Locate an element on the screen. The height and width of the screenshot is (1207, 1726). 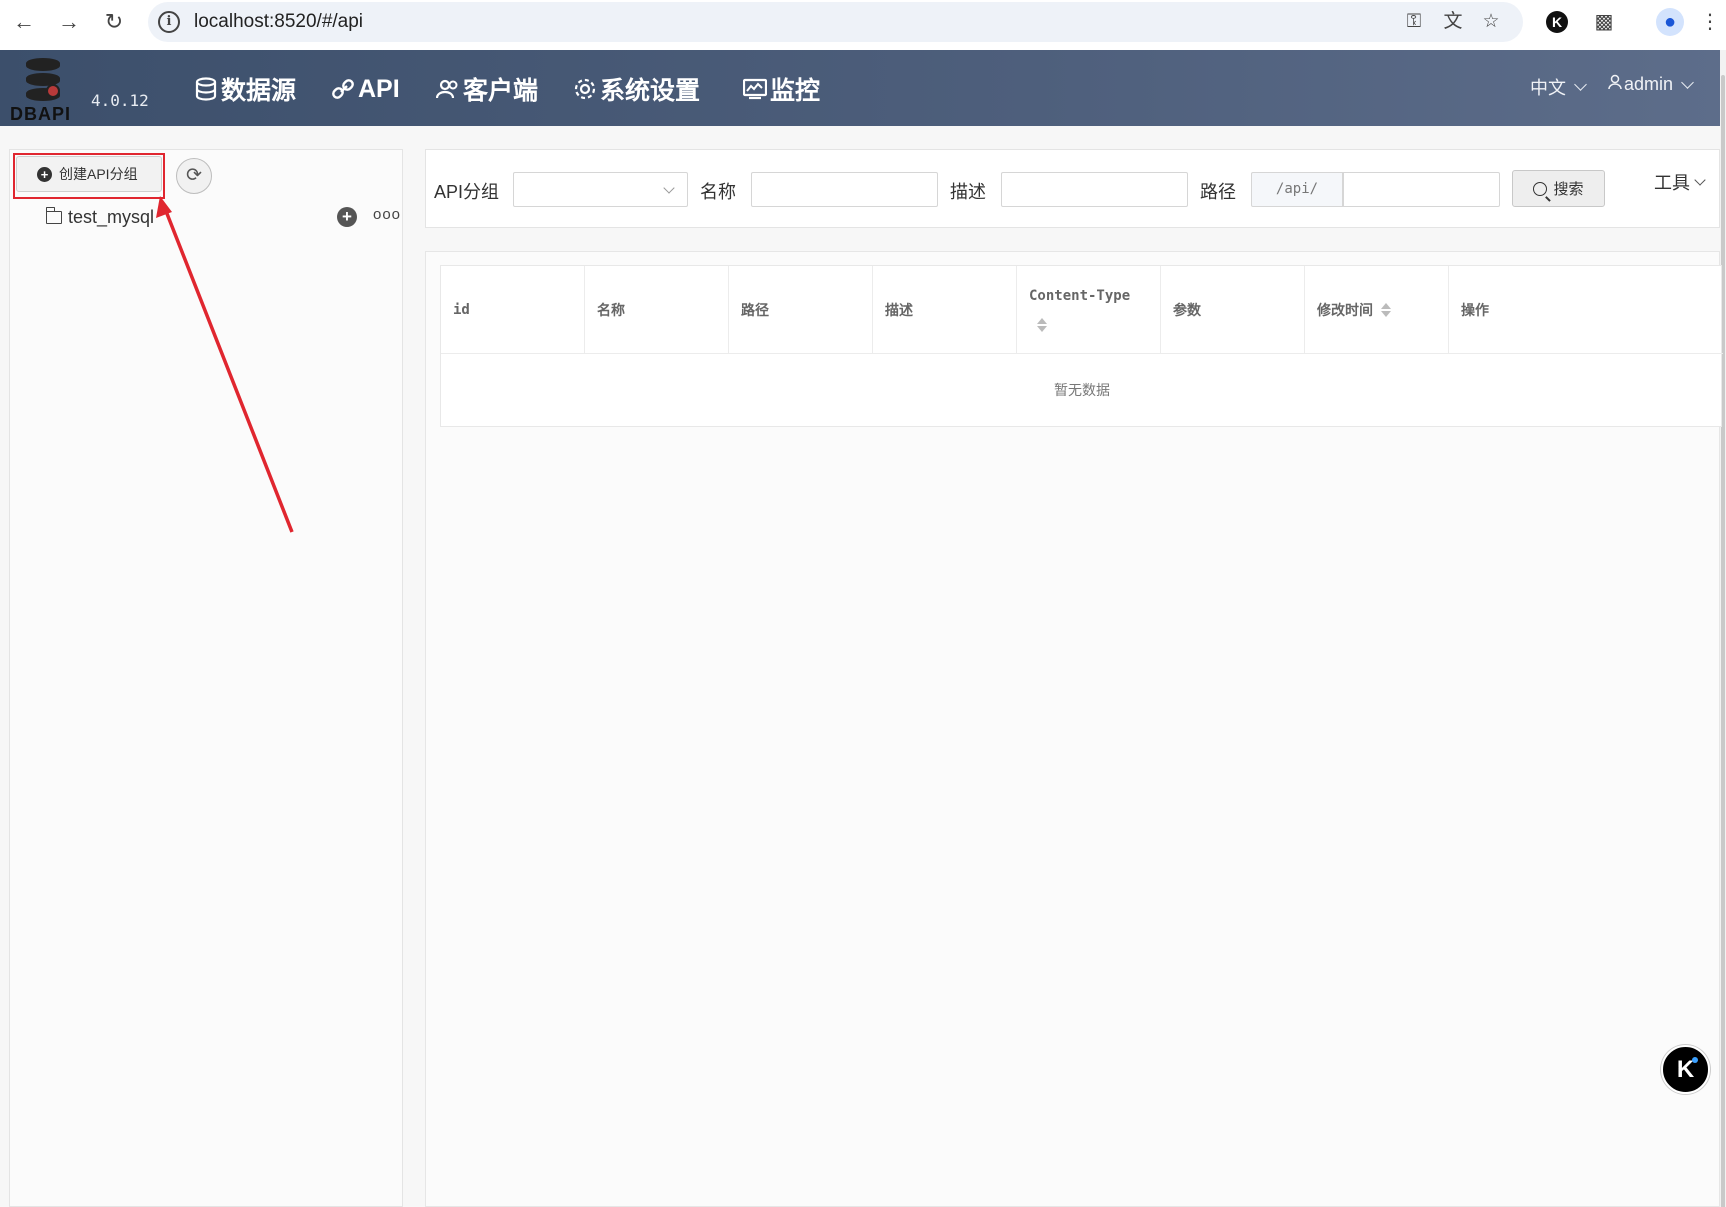
column-header-actions: 操作 is located at coordinates (1475, 311).